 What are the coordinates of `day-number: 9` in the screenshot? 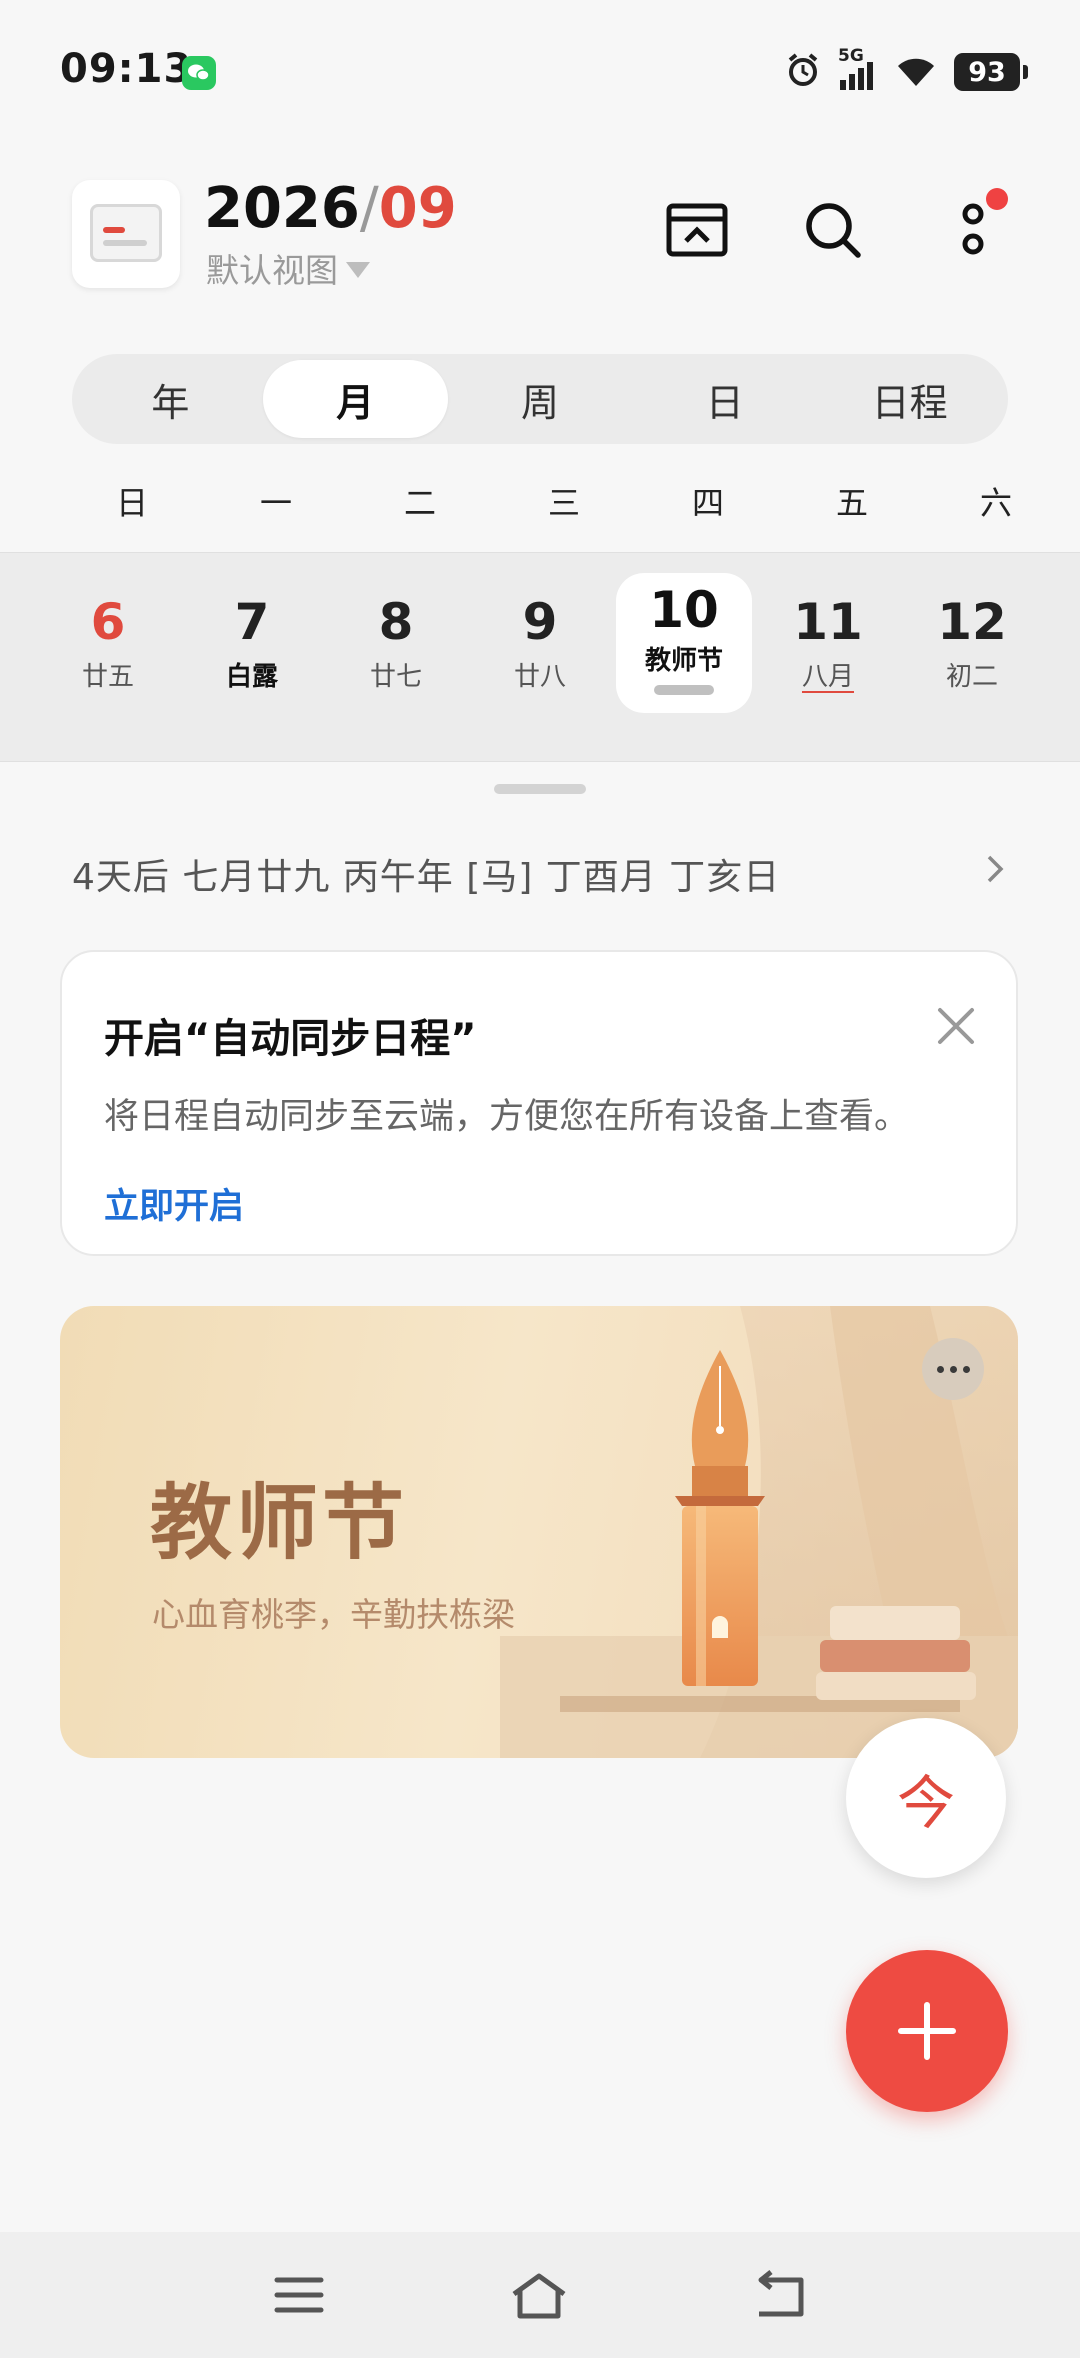 It's located at (540, 622).